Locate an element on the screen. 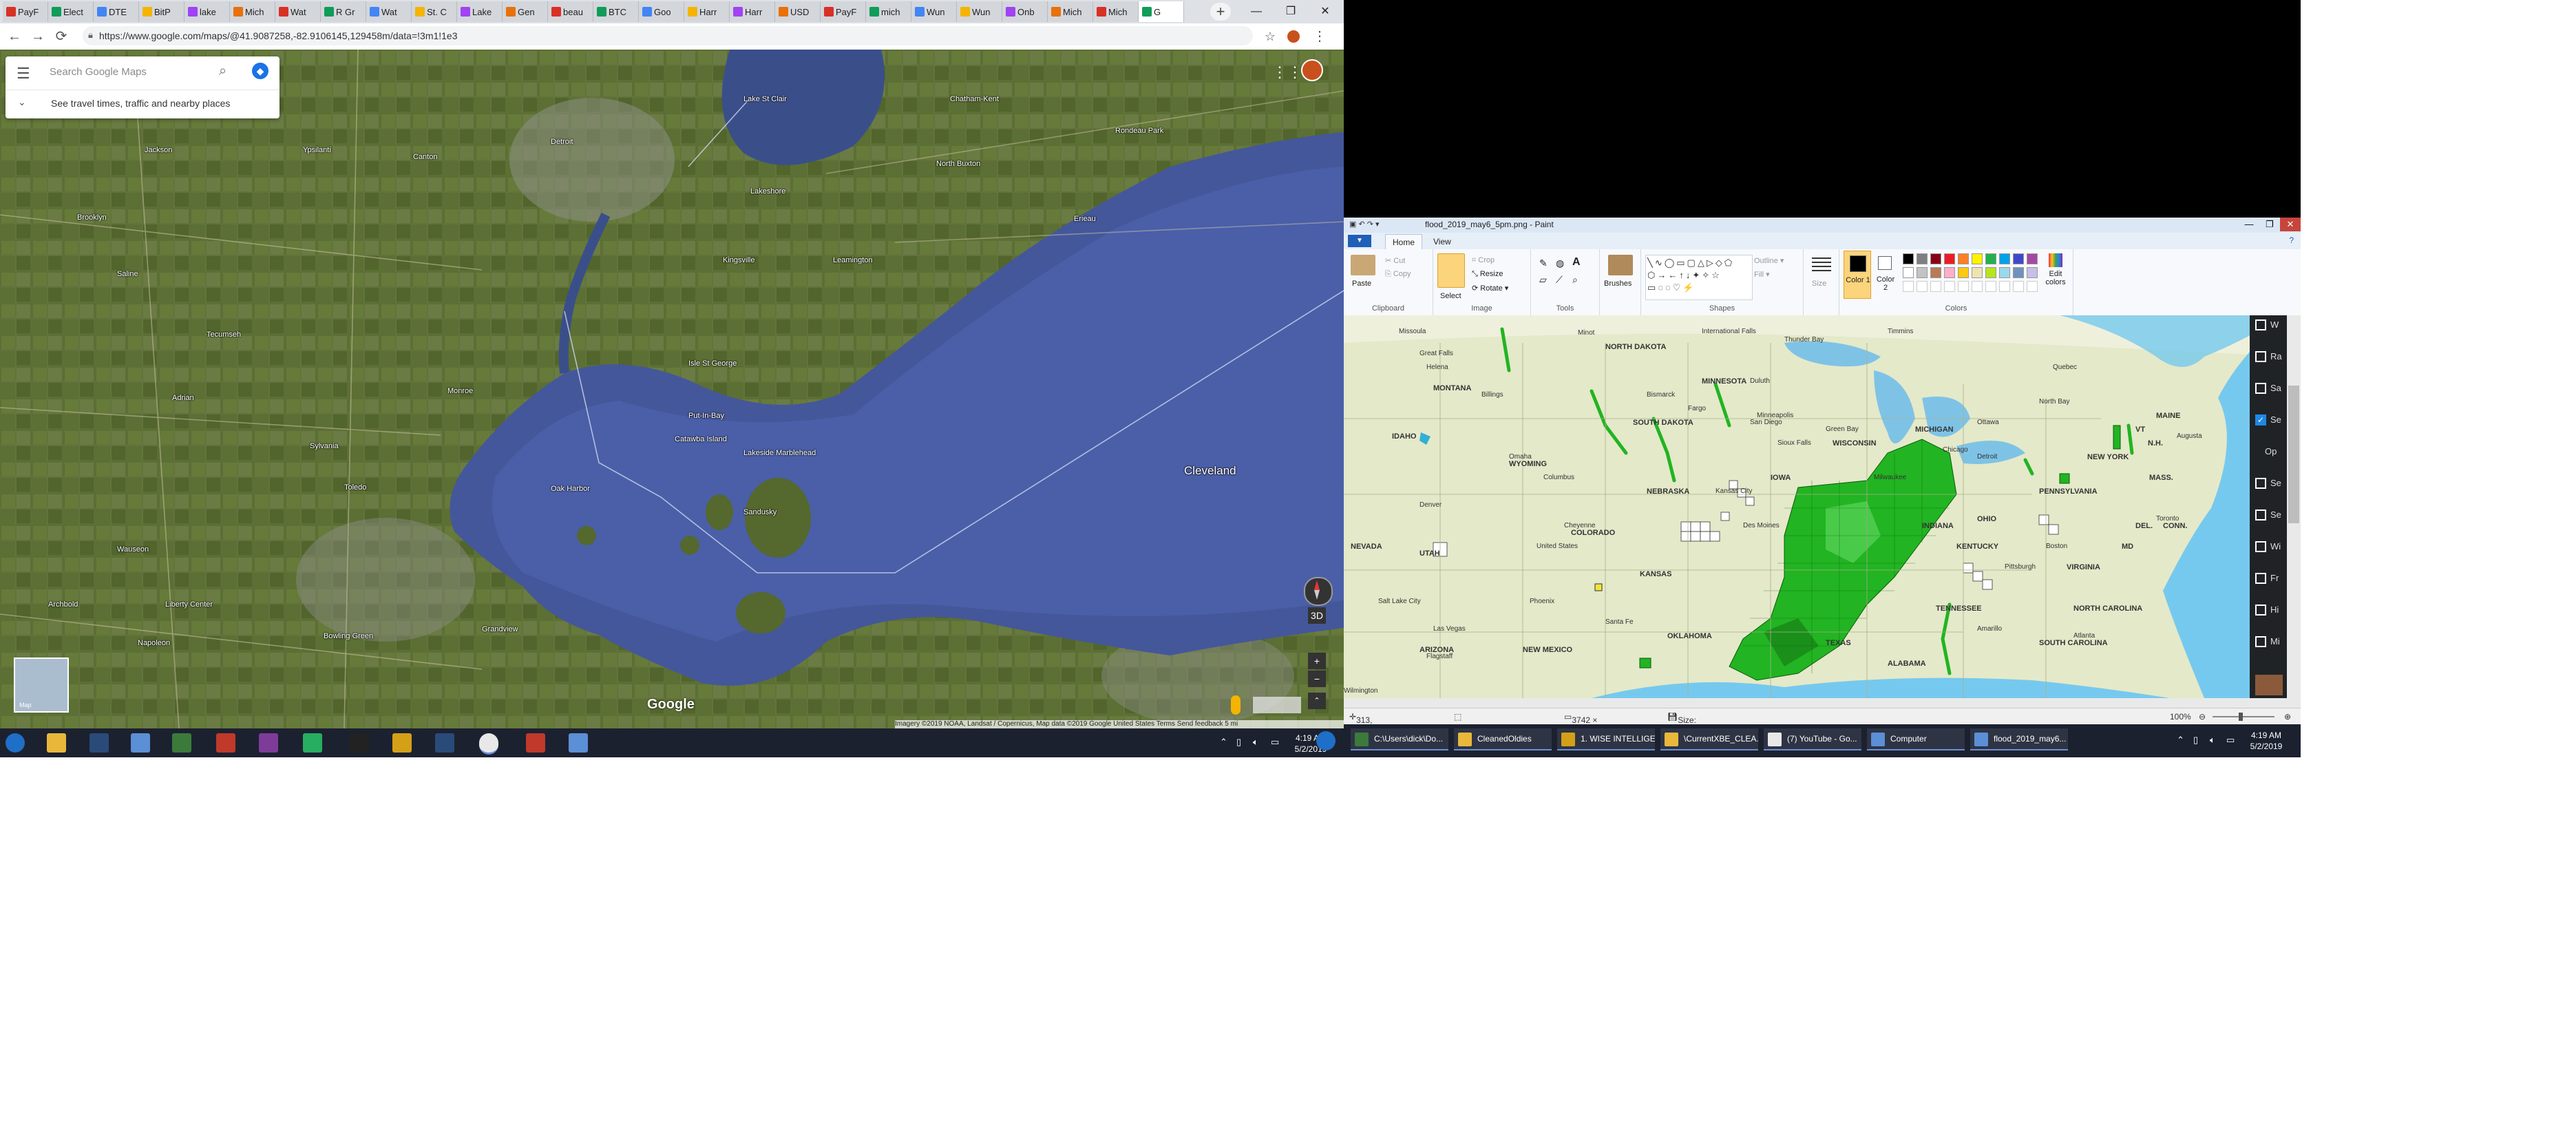  chrome-icon is located at coordinates (489, 744).